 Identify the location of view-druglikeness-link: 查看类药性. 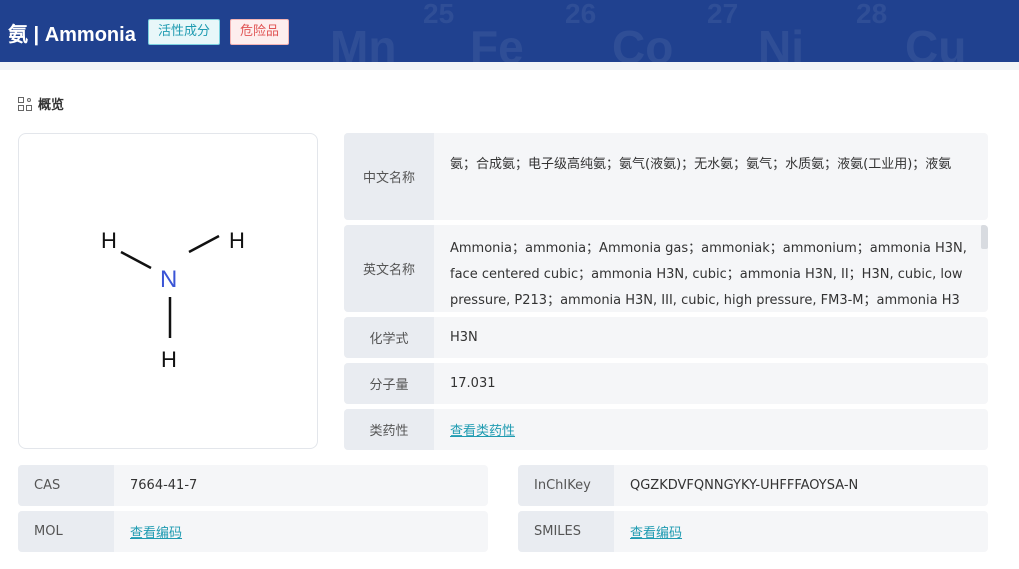
(482, 429).